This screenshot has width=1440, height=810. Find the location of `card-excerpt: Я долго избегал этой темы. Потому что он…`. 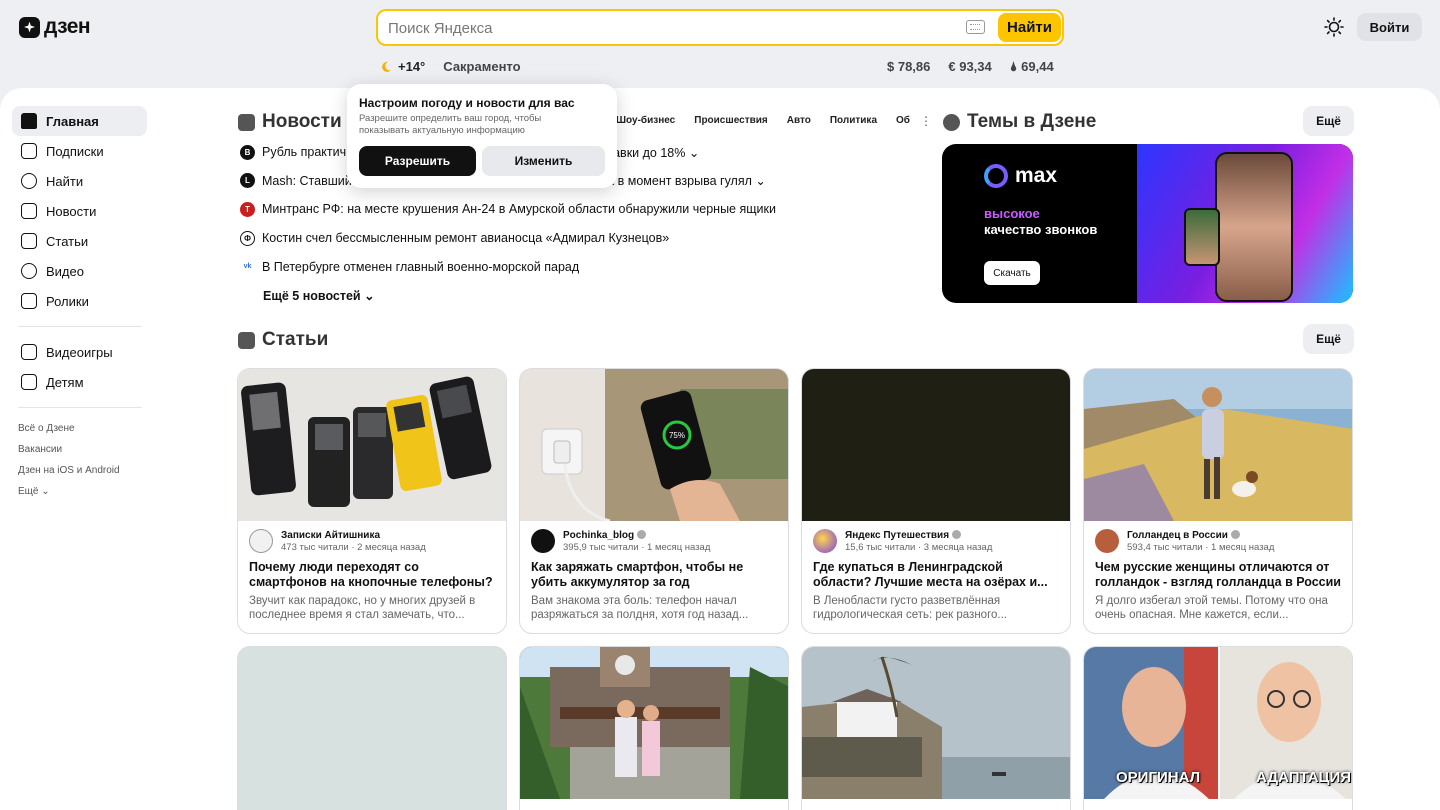

card-excerpt: Я долго избегал этой темы. Потому что он… is located at coordinates (1211, 608).